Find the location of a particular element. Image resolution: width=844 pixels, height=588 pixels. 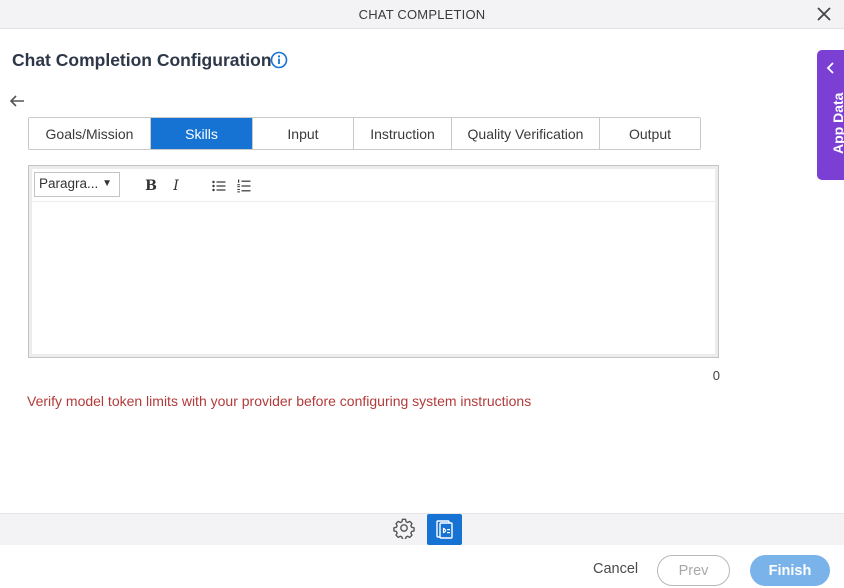

editor-toolbar: Paragra... ▼ B I is located at coordinates (373, 185).